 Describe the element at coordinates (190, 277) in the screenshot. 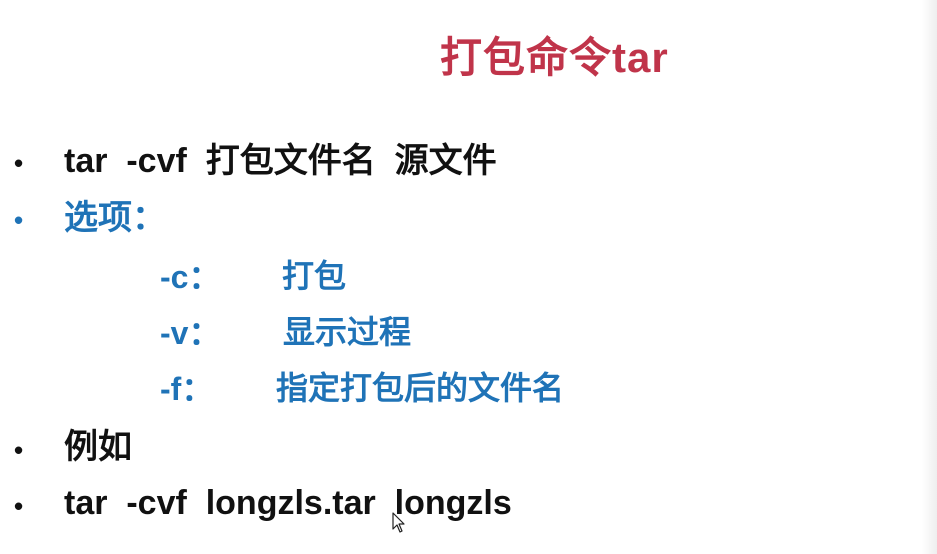

I see `option-flag-c: -c：` at that location.